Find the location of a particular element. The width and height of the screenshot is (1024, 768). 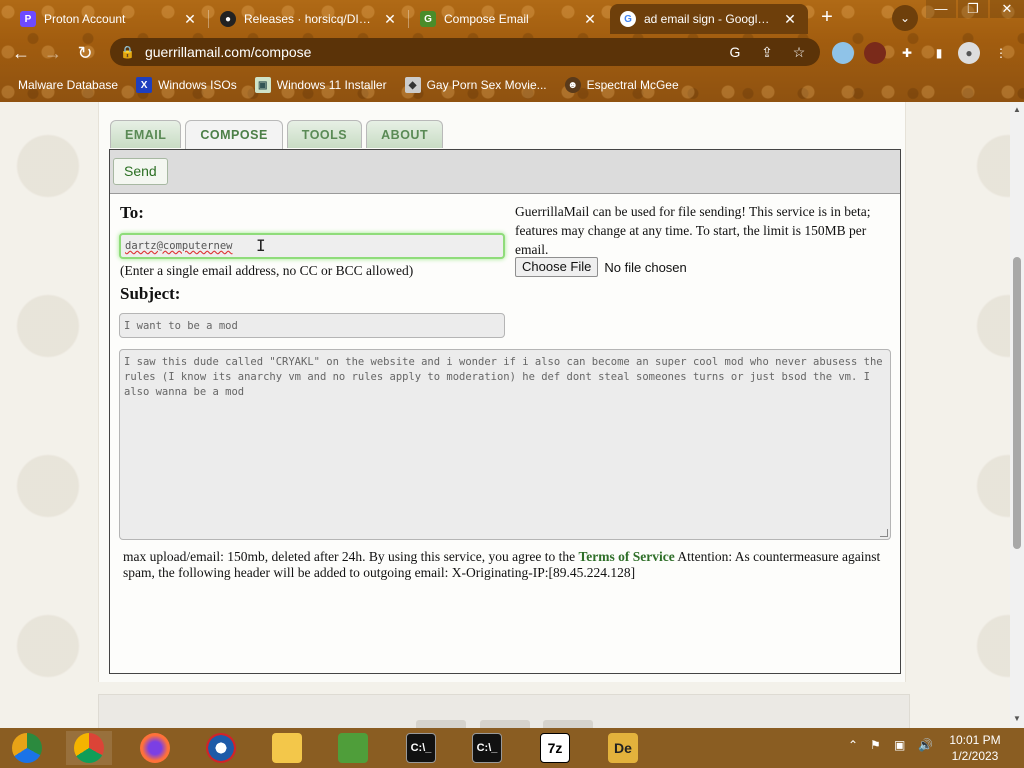

network-app-icon is located at coordinates (353, 748).